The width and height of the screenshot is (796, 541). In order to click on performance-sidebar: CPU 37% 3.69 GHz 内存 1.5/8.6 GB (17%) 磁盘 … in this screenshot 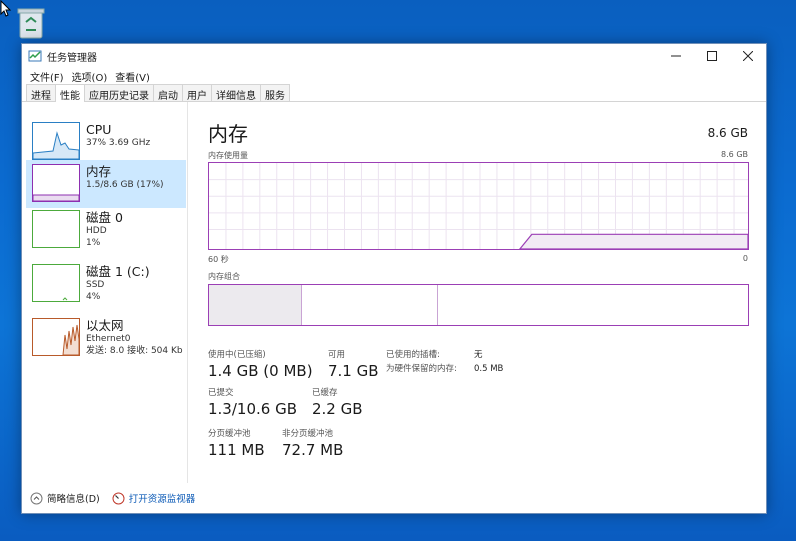, I will do `click(105, 292)`.